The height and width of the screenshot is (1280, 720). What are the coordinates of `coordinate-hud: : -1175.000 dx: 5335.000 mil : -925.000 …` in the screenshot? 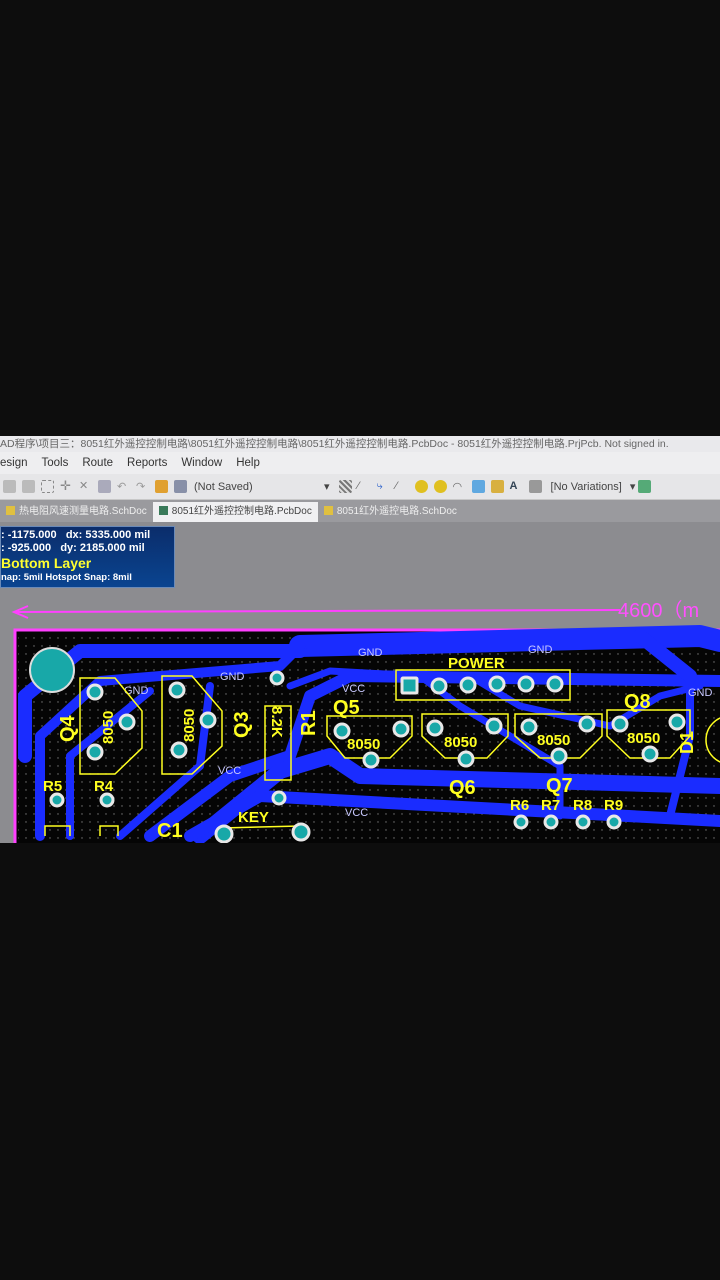 It's located at (87, 557).